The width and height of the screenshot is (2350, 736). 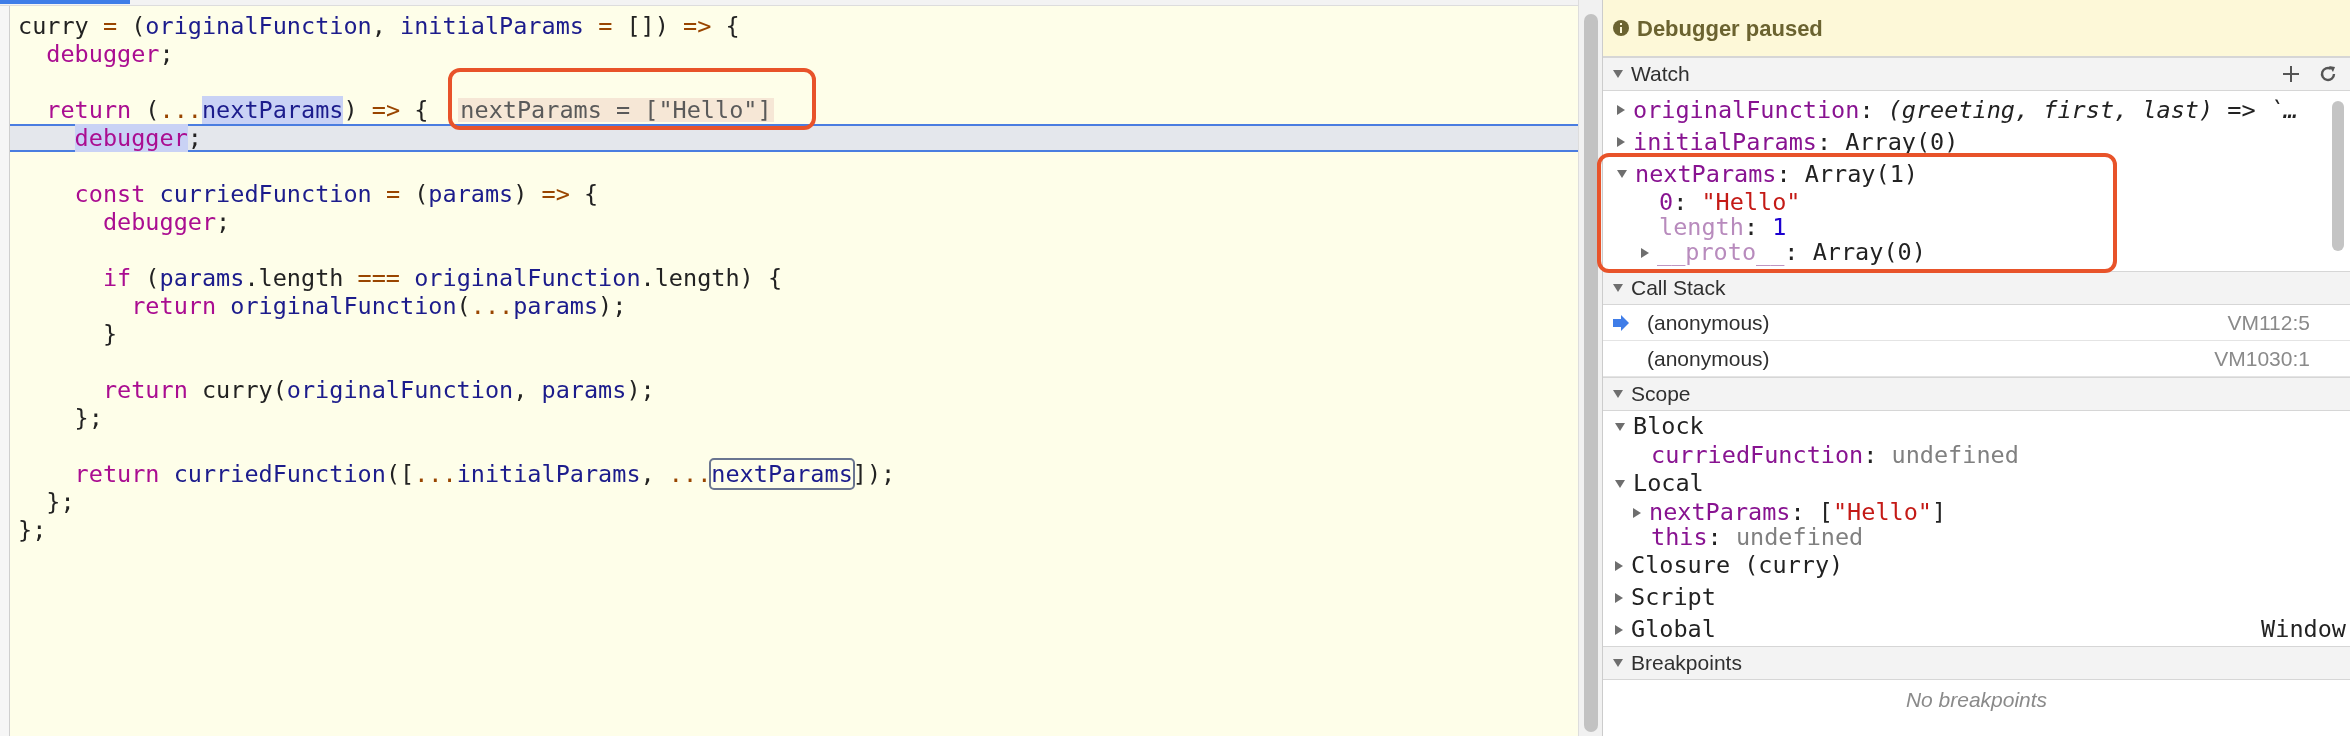 What do you see at coordinates (1976, 663) in the screenshot?
I see `section-header: Breakpoints` at bounding box center [1976, 663].